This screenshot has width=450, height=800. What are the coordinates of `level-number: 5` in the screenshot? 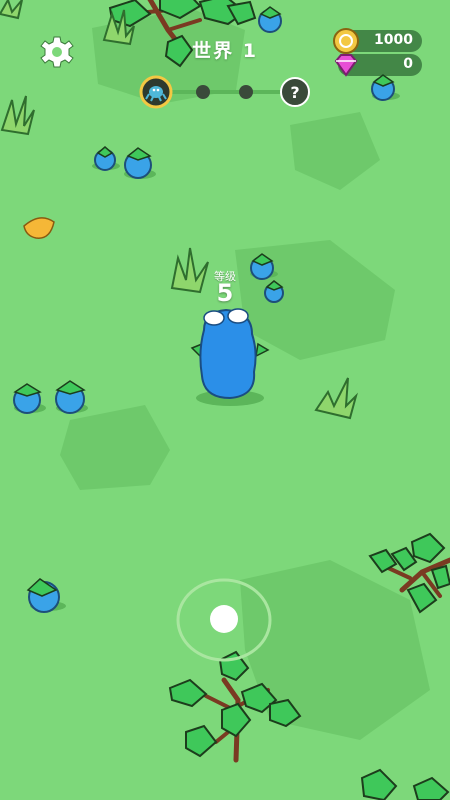 It's located at (225, 293).